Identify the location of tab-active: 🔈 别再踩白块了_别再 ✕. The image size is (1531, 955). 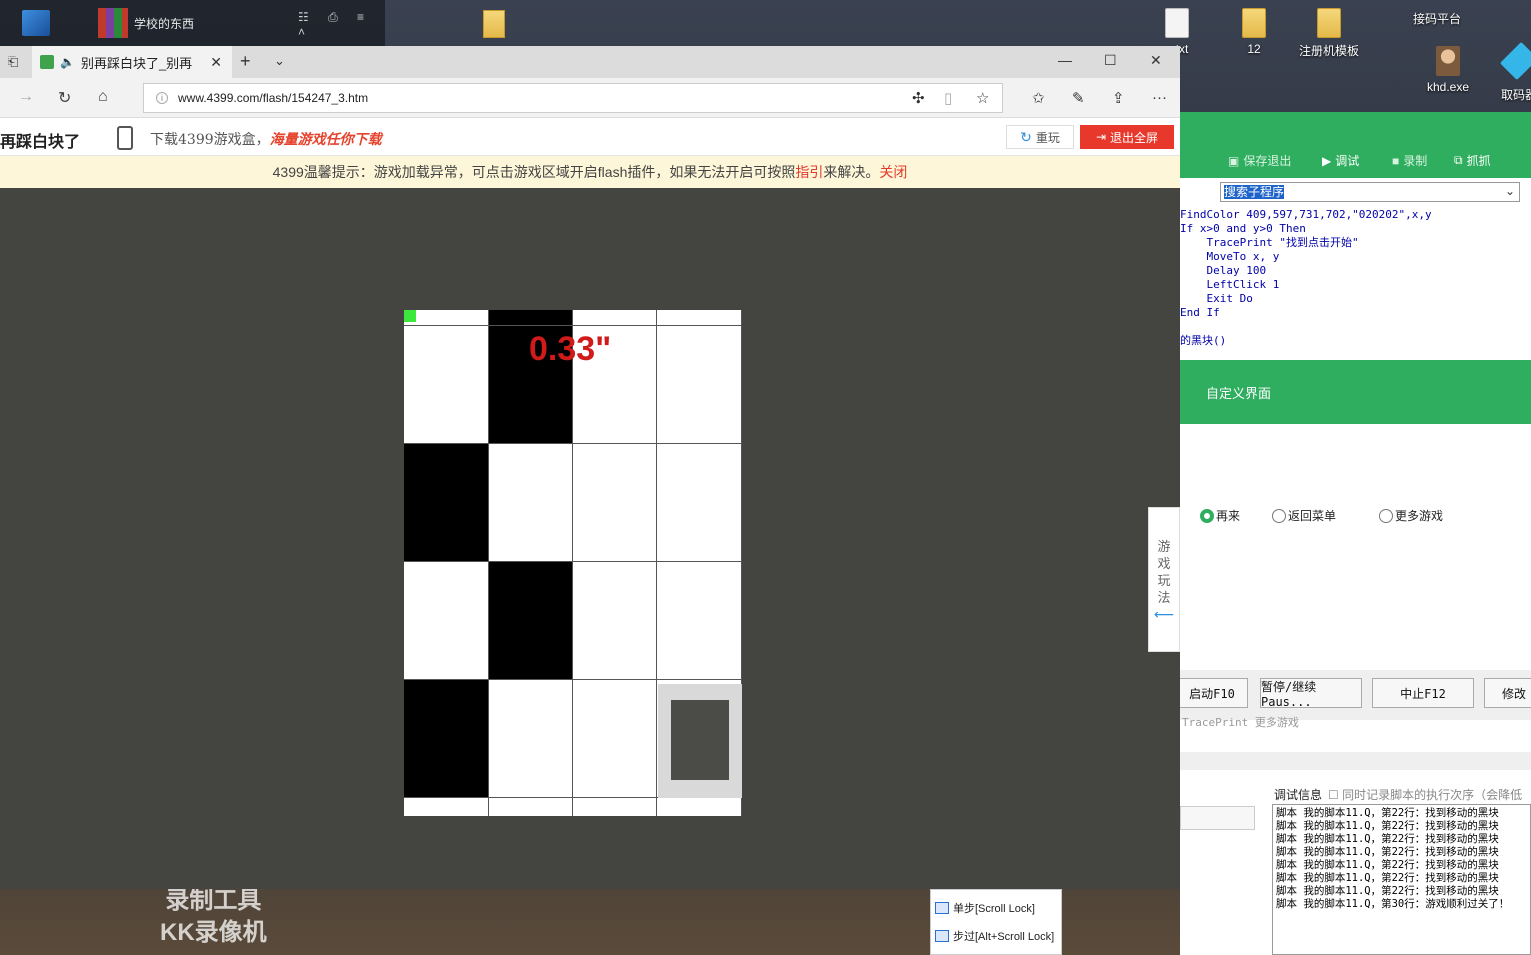
(132, 62).